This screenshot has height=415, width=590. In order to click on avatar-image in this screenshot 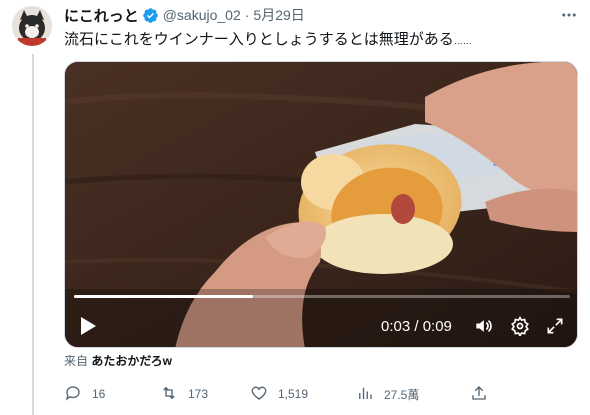, I will do `click(32, 26)`.